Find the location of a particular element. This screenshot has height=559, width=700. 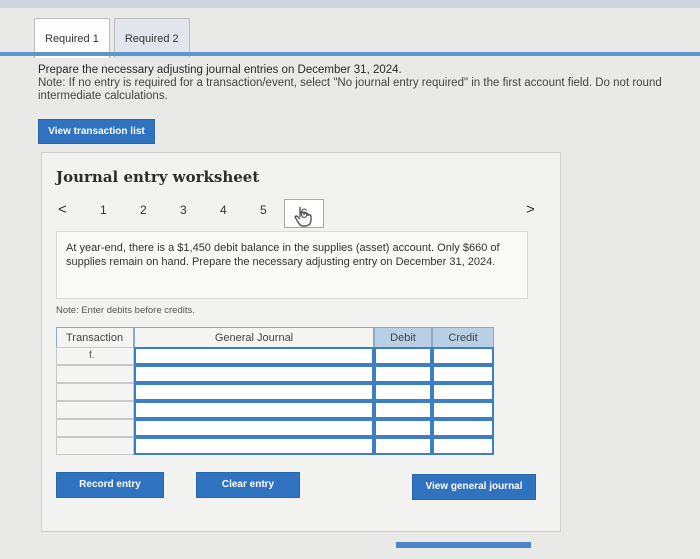

top-strip is located at coordinates (350, 4).